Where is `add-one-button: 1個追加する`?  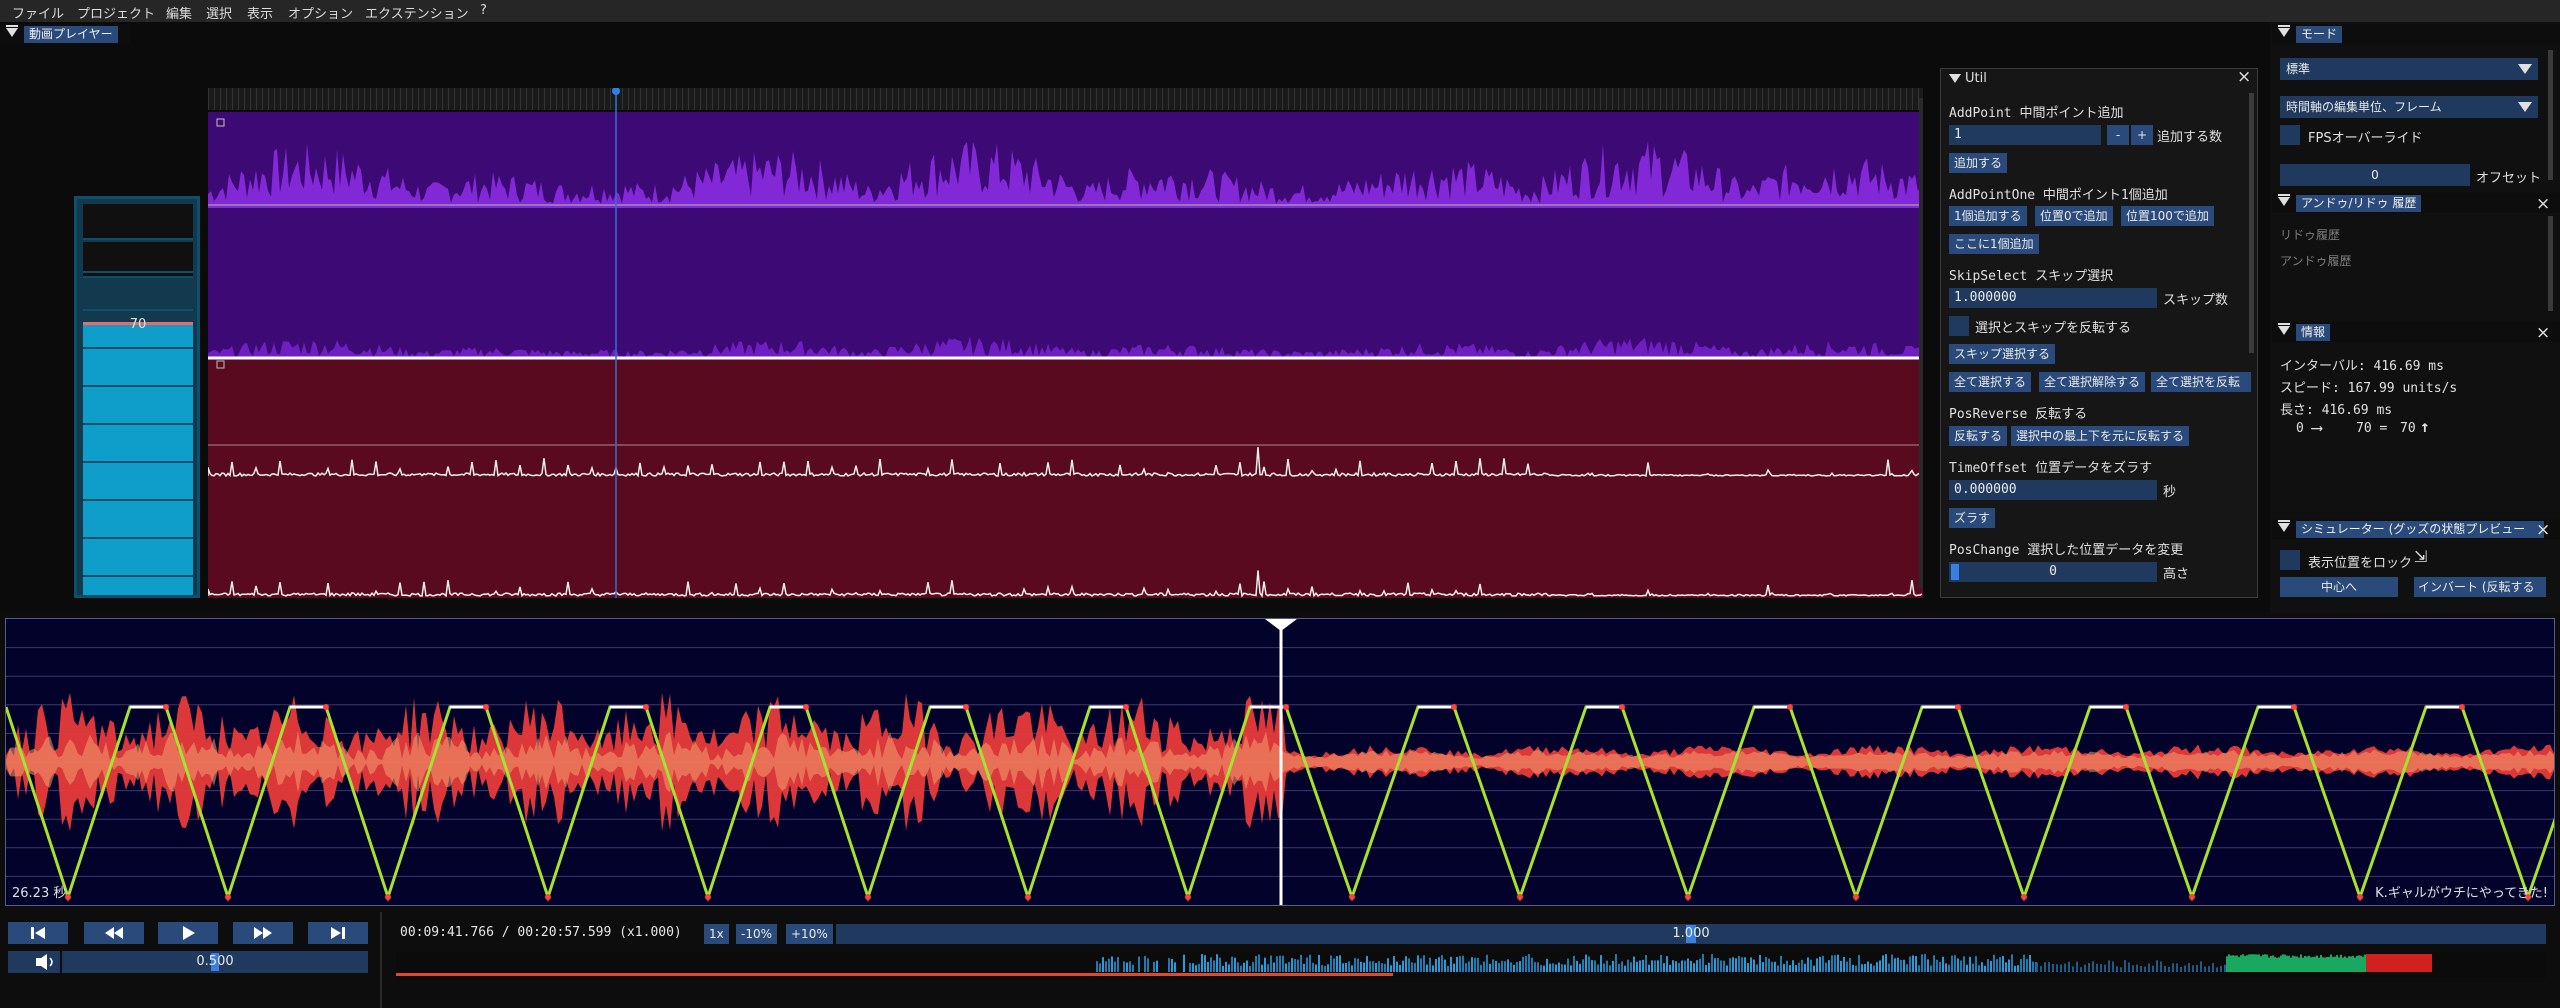 add-one-button: 1個追加する is located at coordinates (1988, 216).